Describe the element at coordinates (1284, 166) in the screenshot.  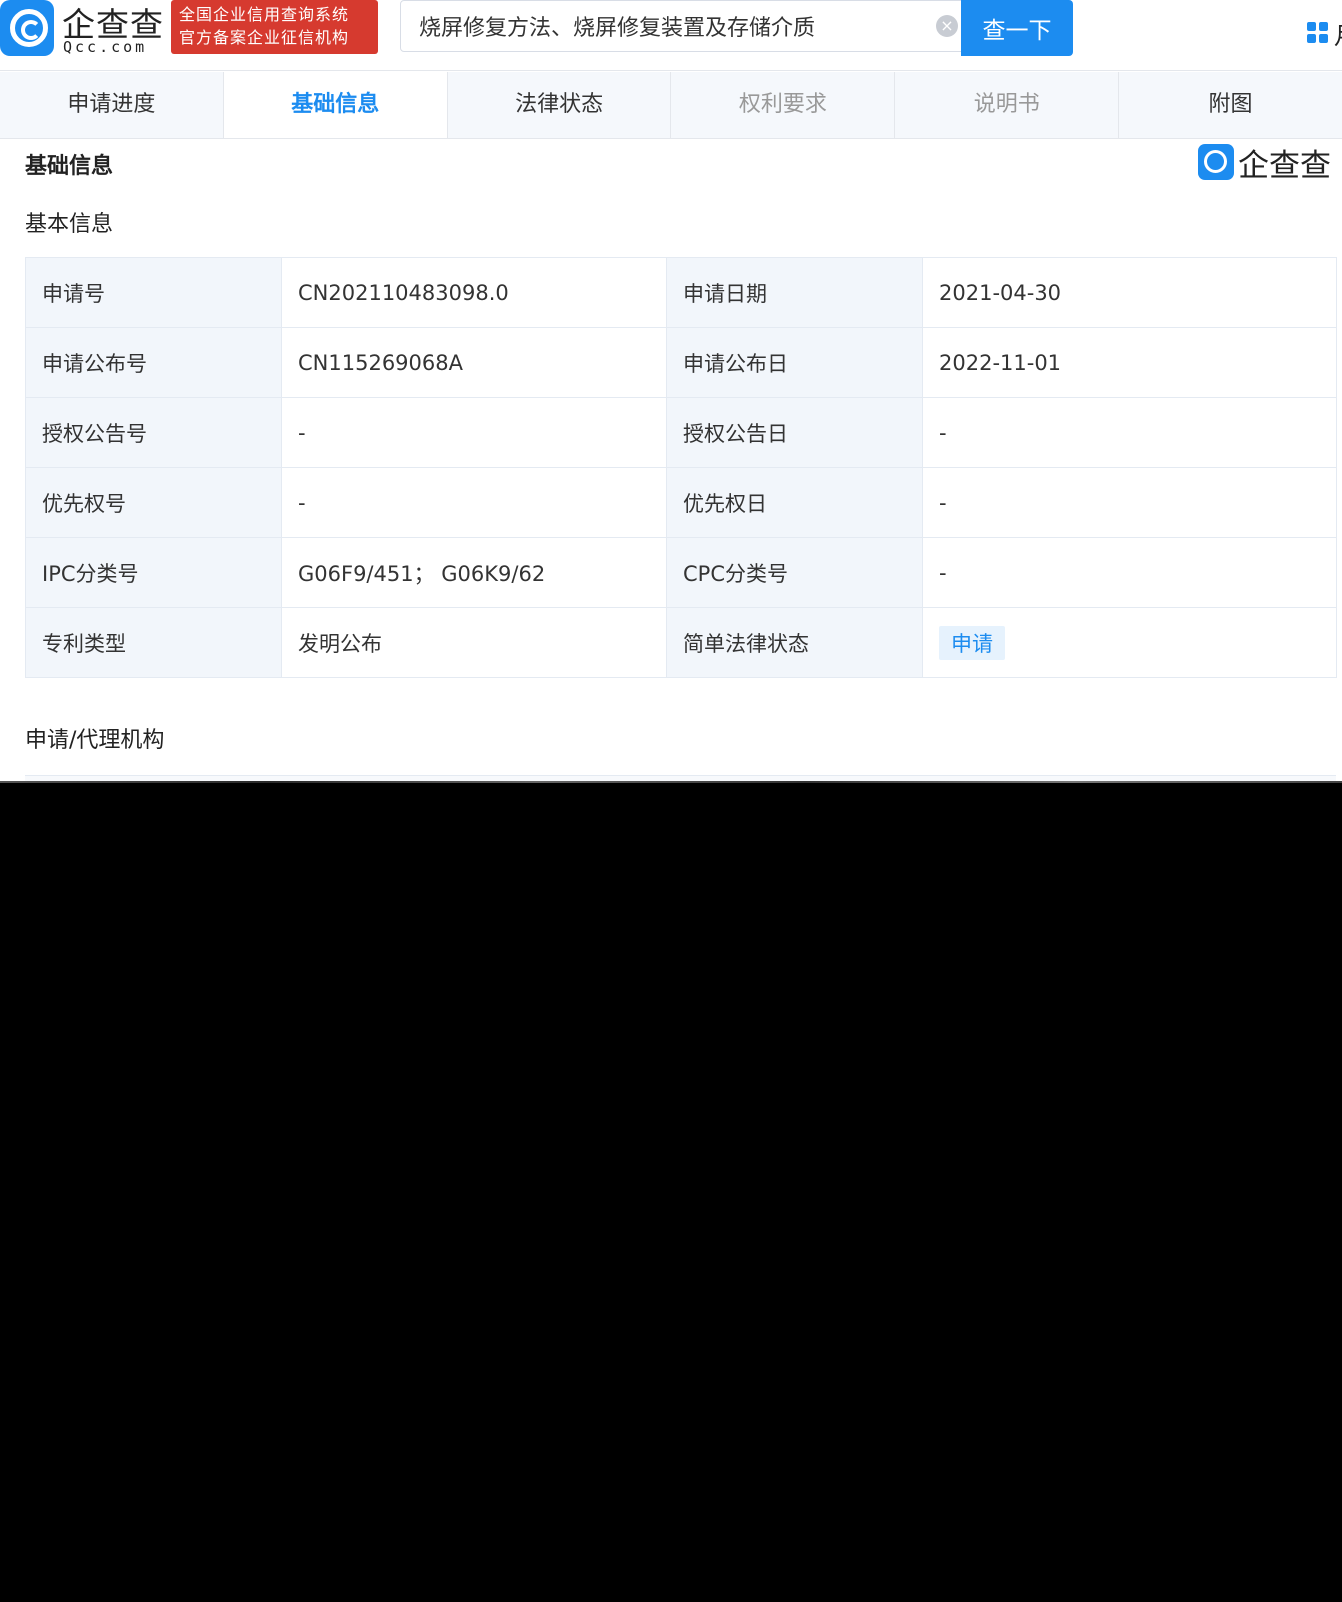
I see `watermark-name: 企查查` at that location.